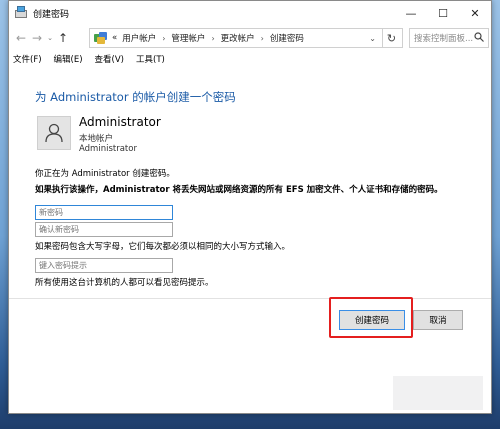 The image size is (500, 429). Describe the element at coordinates (372, 320) in the screenshot. I see `create-password-button: 创建密码` at that location.